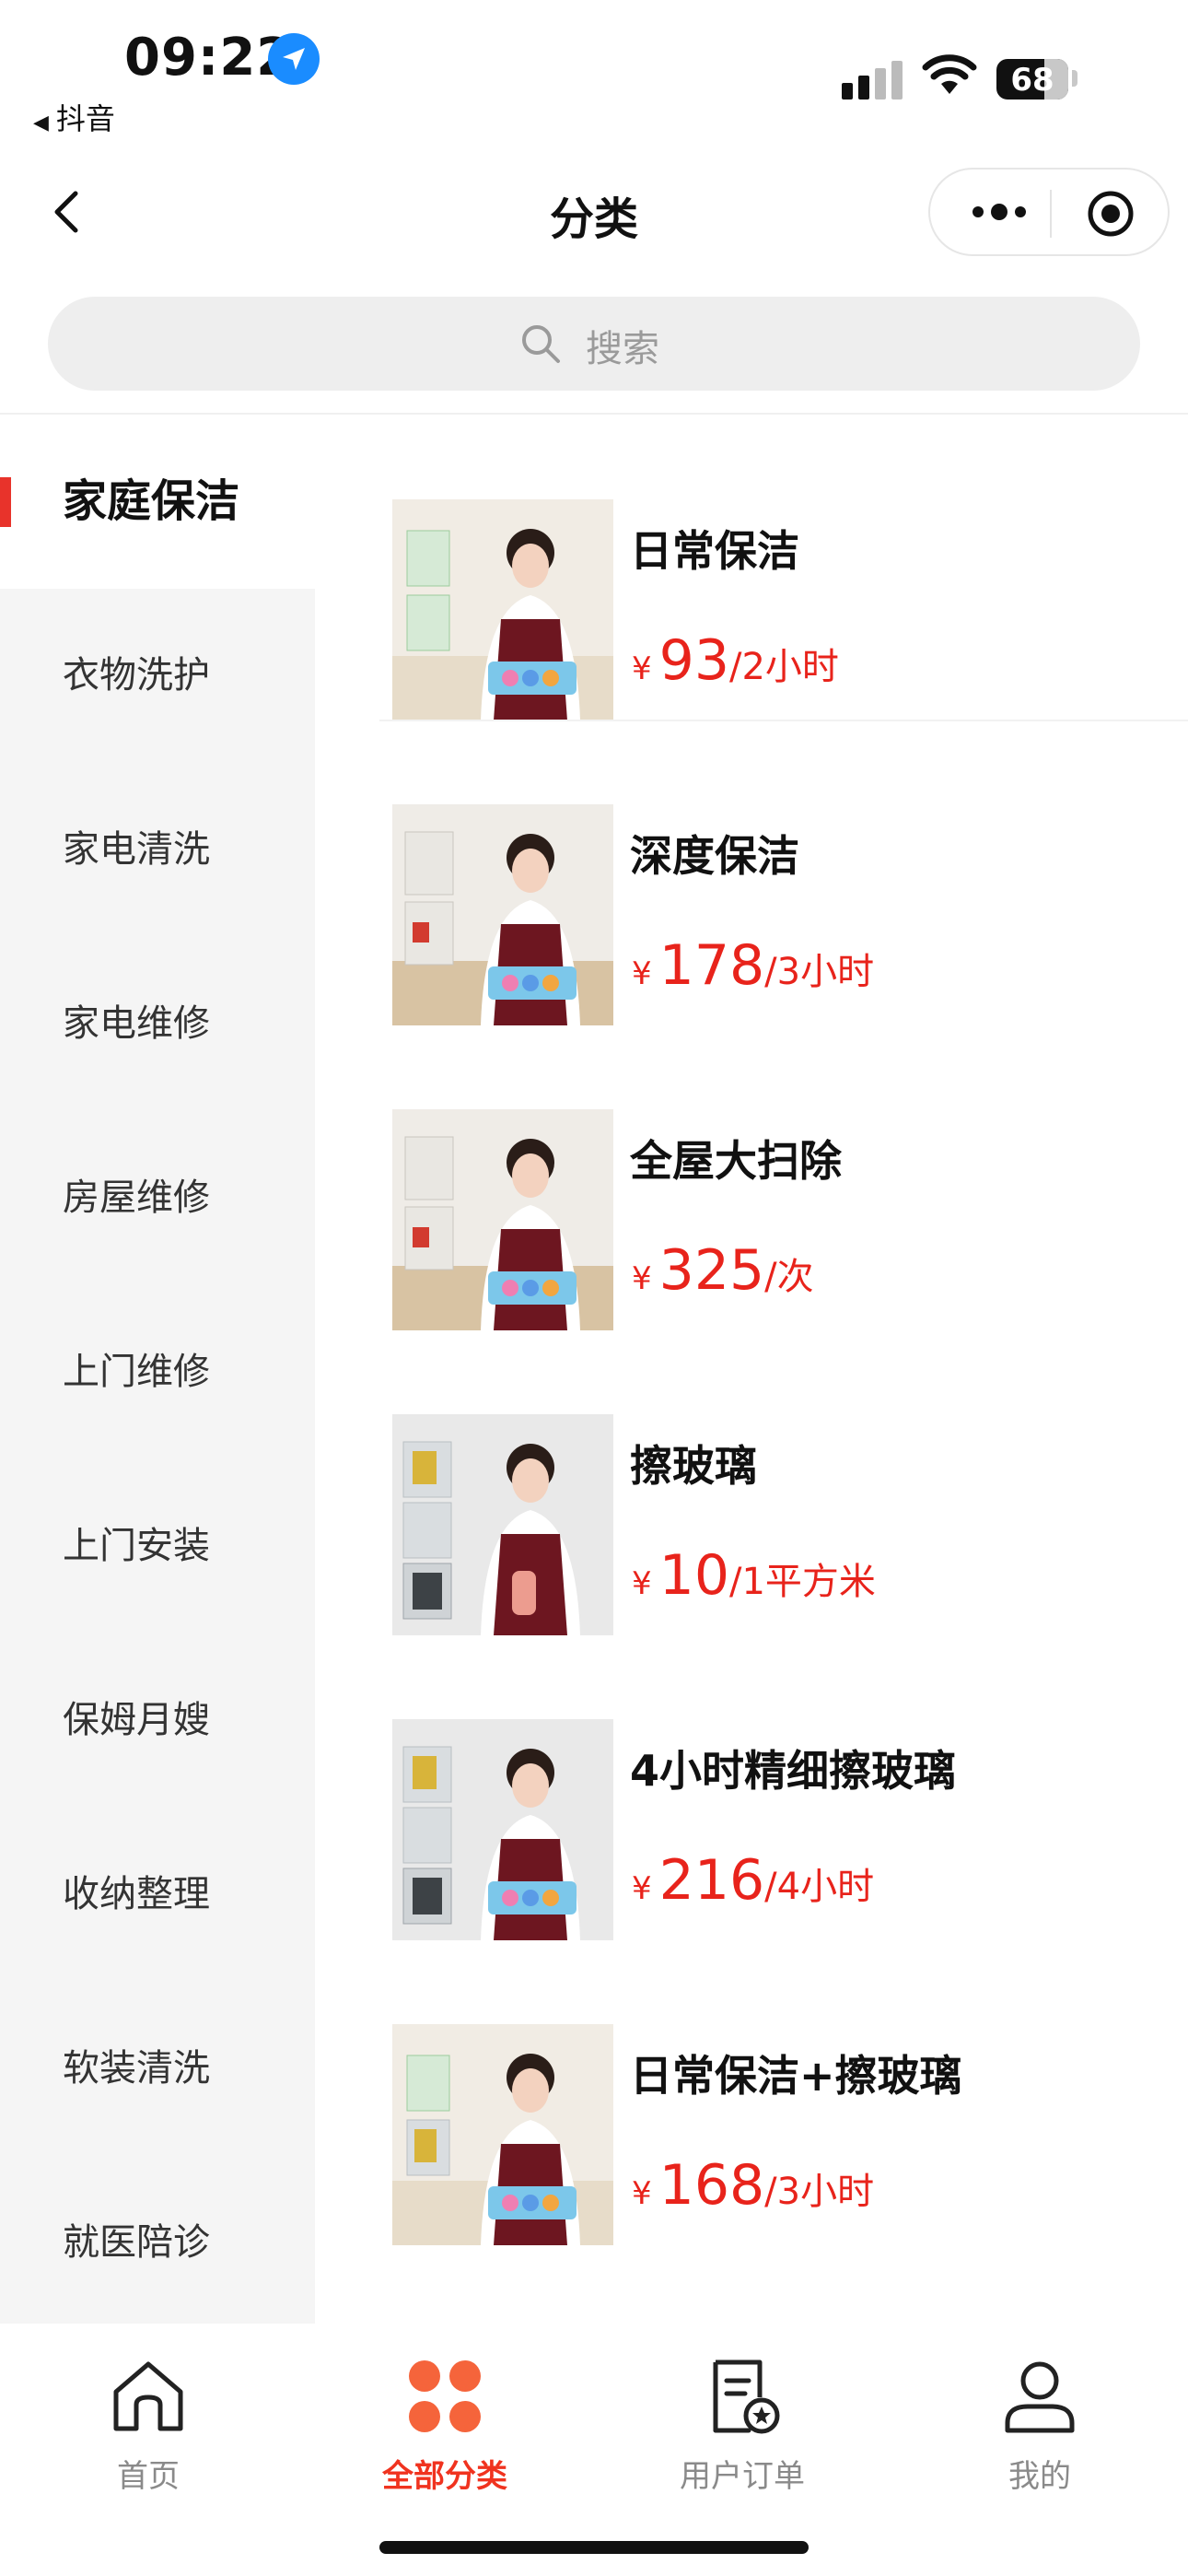 The image size is (1188, 2576). I want to click on category-icon, so click(445, 2396).